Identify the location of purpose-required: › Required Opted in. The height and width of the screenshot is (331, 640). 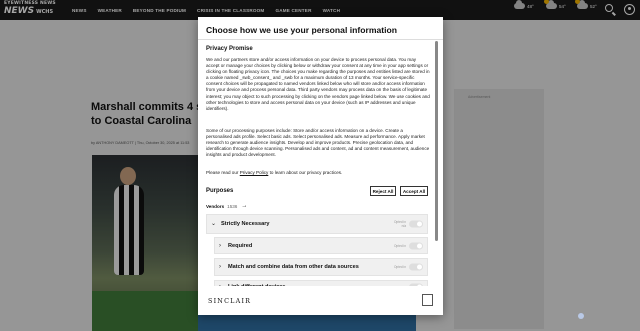
(321, 245).